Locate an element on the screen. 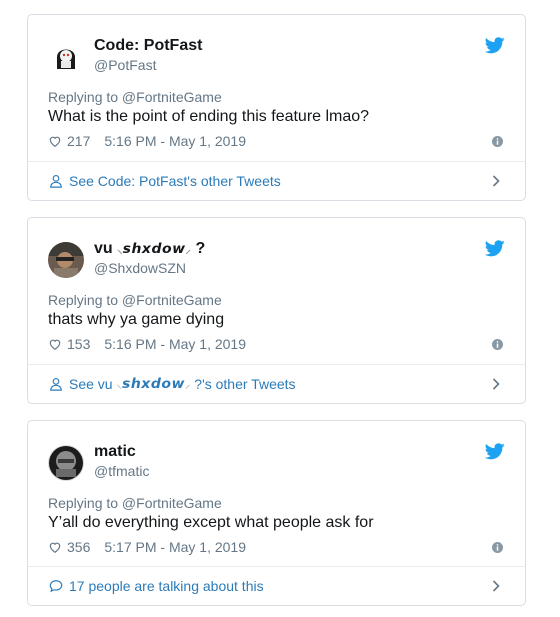 This screenshot has height=617, width=560. display-name: vu ⸜𝙨𝙝𝙭𝙙𝙤𝙬⸝ ? is located at coordinates (149, 249).